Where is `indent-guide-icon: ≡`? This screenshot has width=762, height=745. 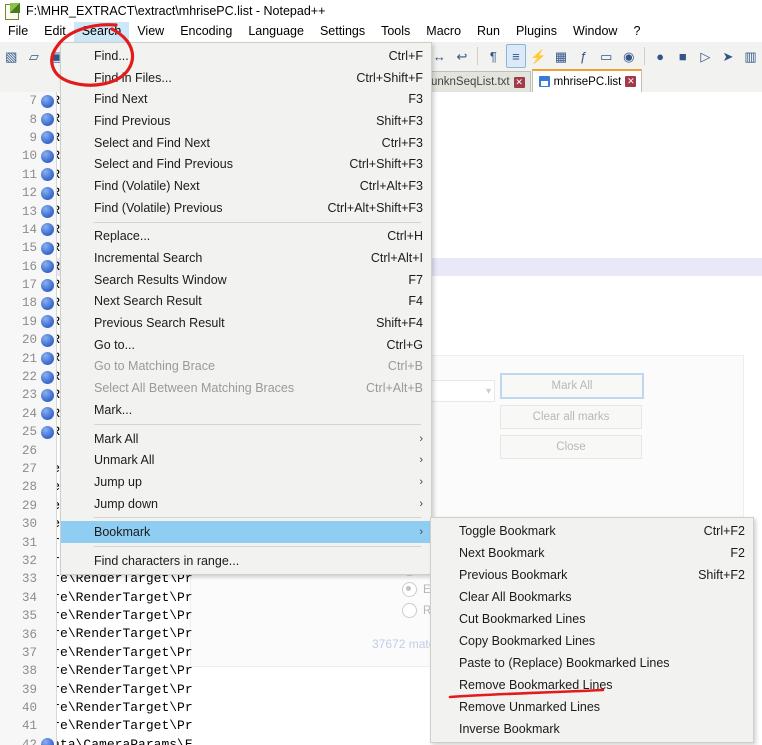
indent-guide-icon: ≡ is located at coordinates (516, 56).